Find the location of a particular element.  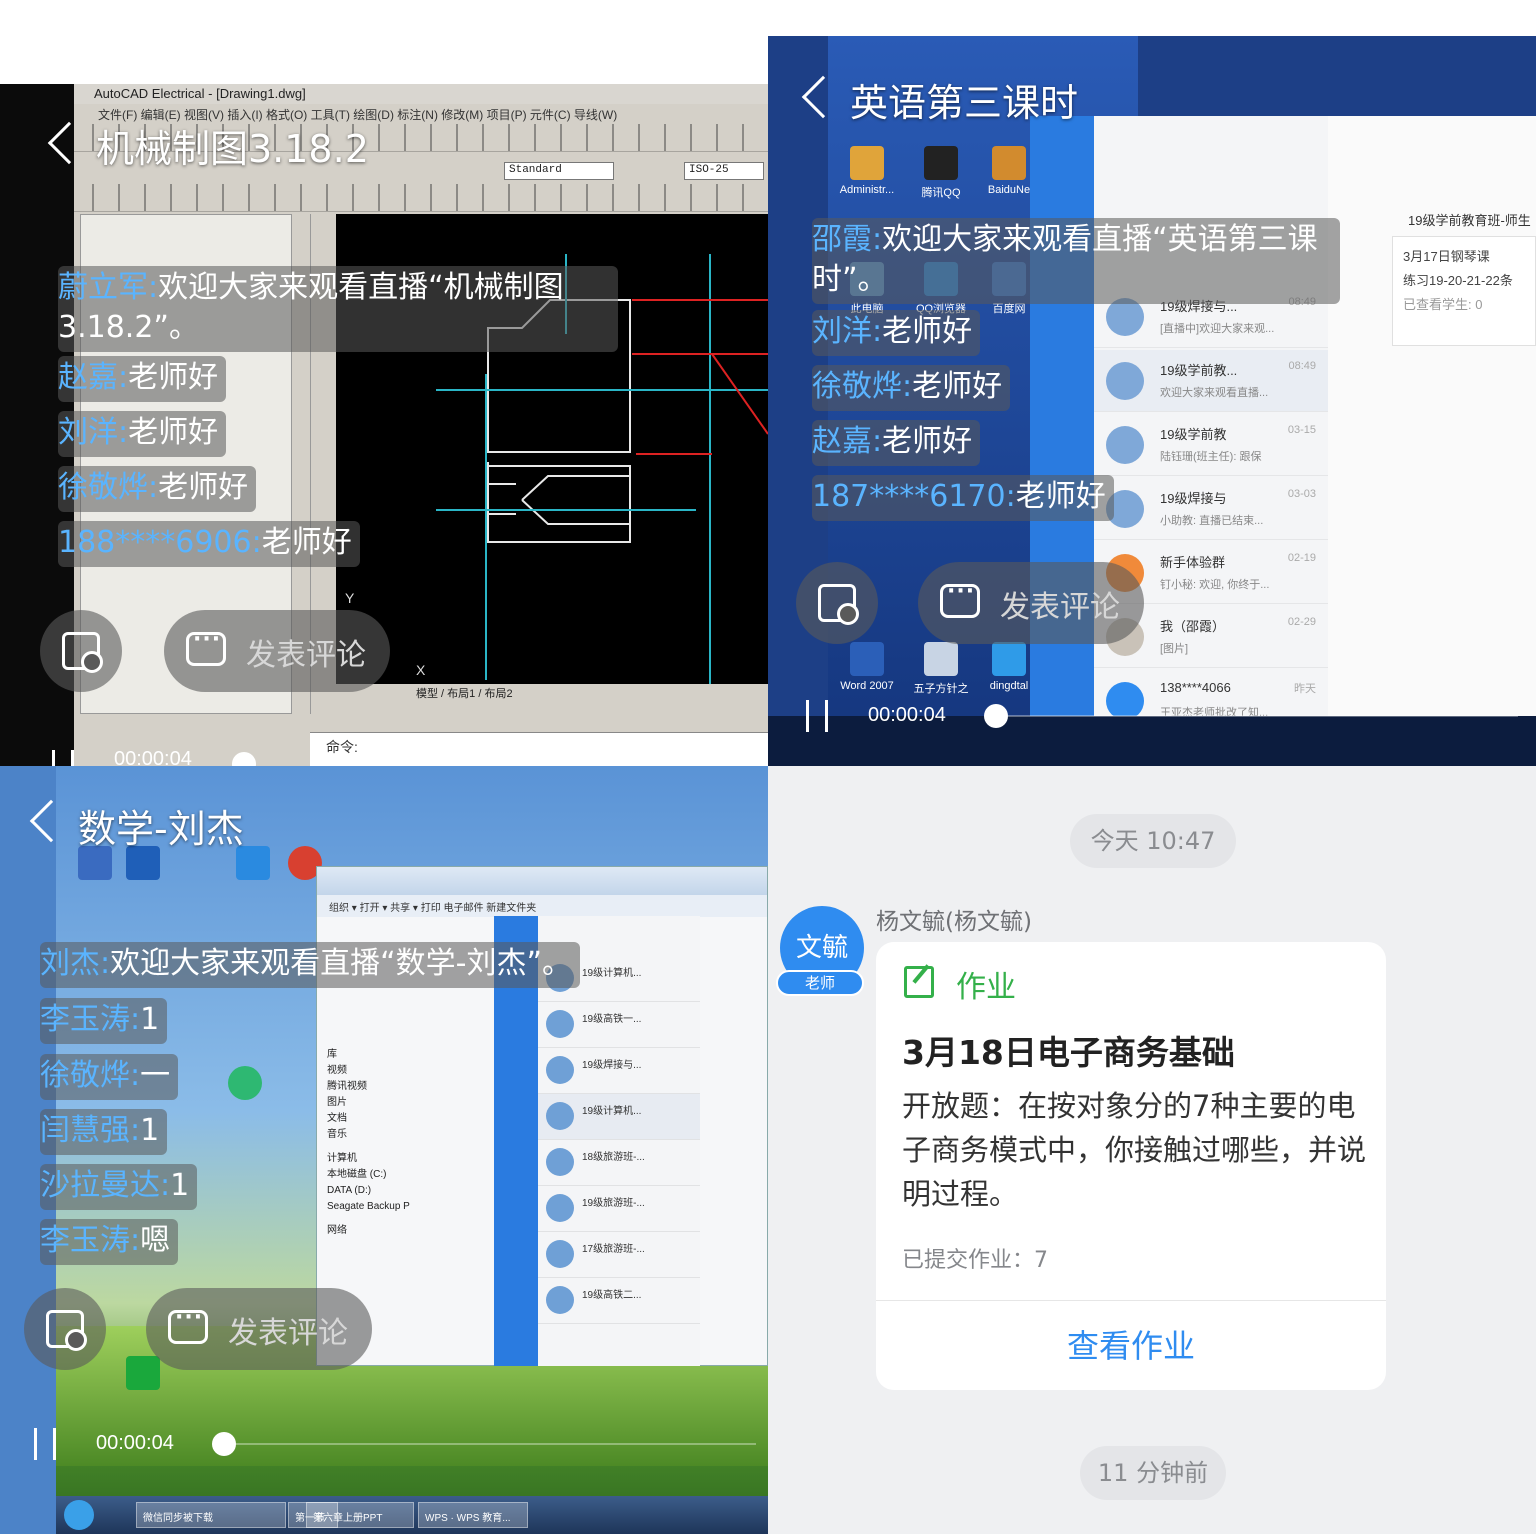

chat-text: 一 is located at coordinates (155, 1075).